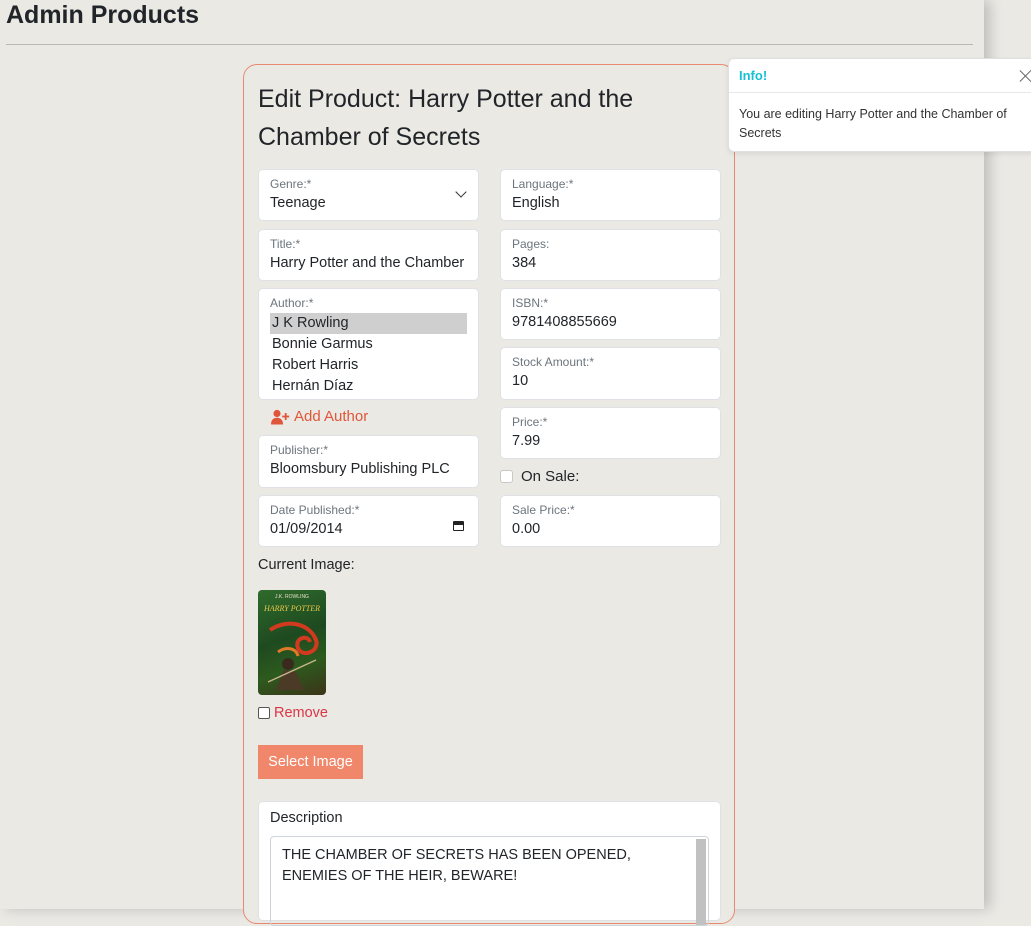 The image size is (1031, 926). What do you see at coordinates (530, 422) in the screenshot?
I see `price-label: Price:*` at bounding box center [530, 422].